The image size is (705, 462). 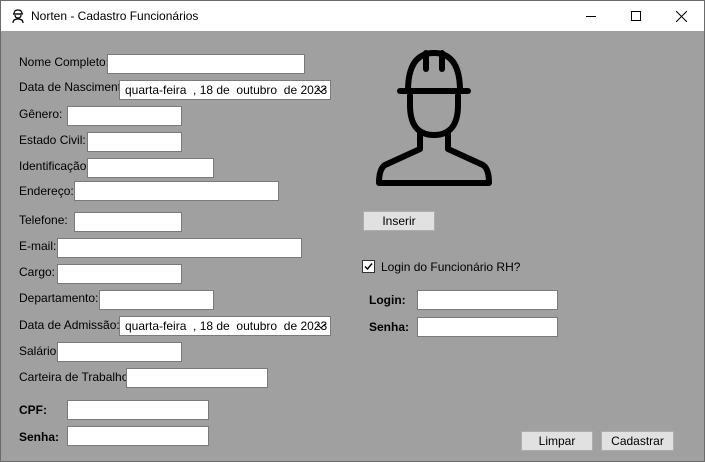 What do you see at coordinates (487, 300) in the screenshot?
I see `rh-login-input` at bounding box center [487, 300].